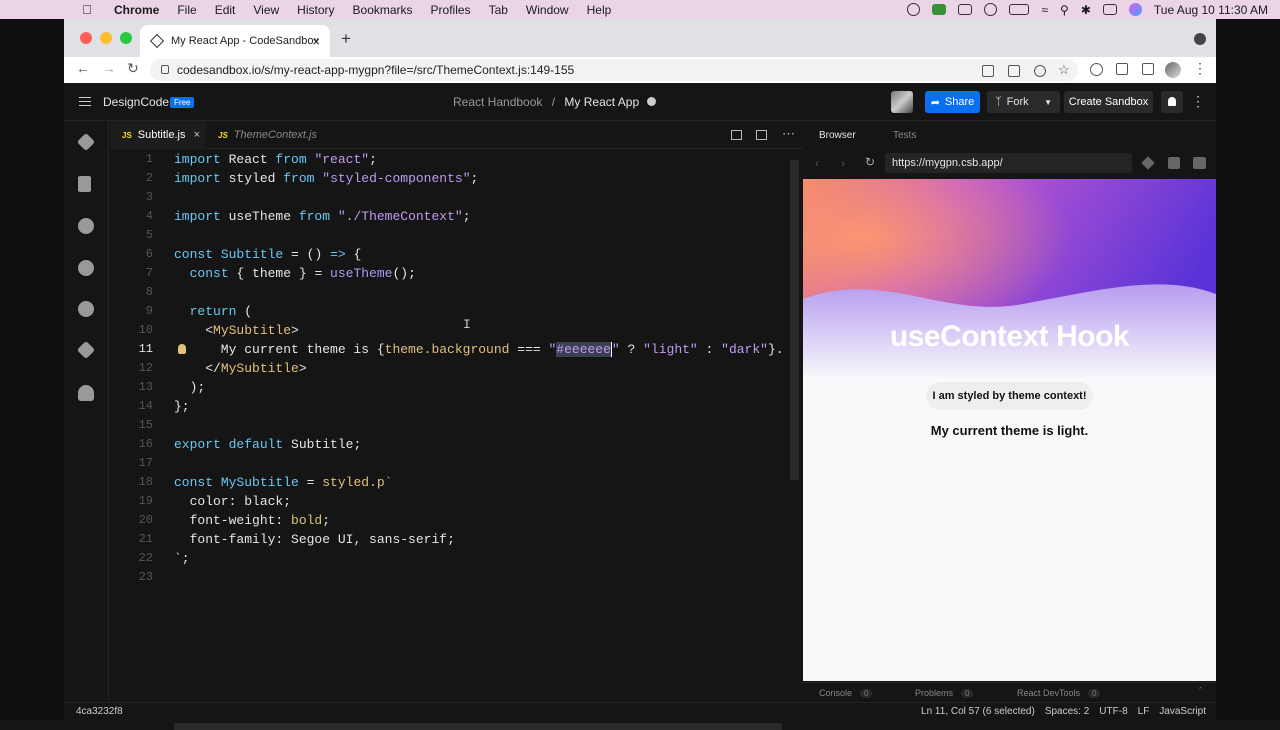 This screenshot has height=730, width=1280. What do you see at coordinates (870, 162) in the screenshot?
I see `preview-refresh-icon: ↻` at bounding box center [870, 162].